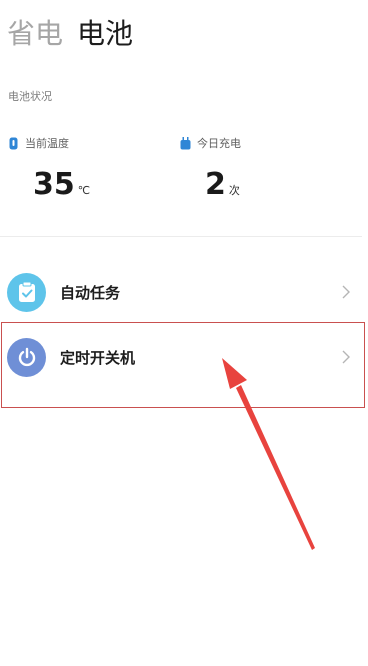 Image resolution: width=368 pixels, height=666 pixels. I want to click on tab-power-saving: 省电, so click(35, 34).